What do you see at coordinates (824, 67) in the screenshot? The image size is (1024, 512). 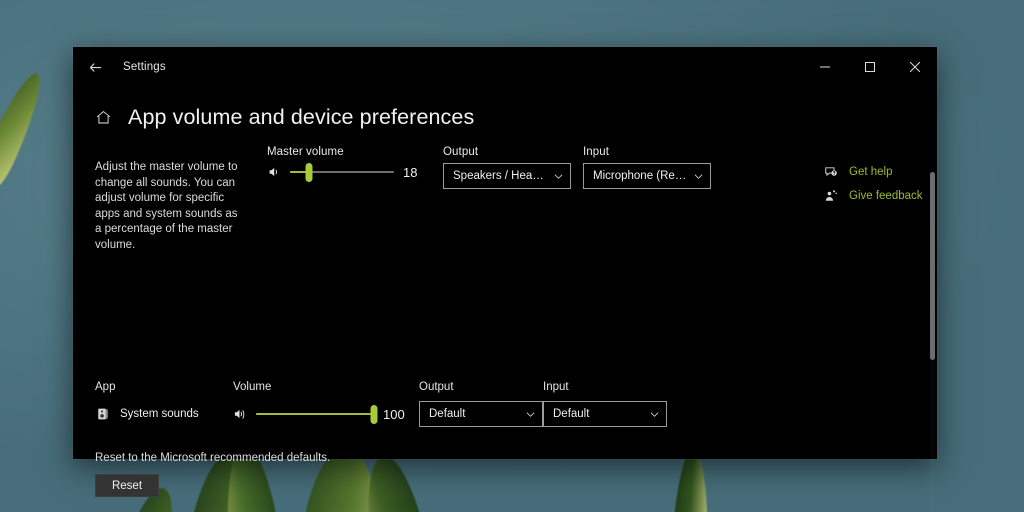 I see `minimize-button` at bounding box center [824, 67].